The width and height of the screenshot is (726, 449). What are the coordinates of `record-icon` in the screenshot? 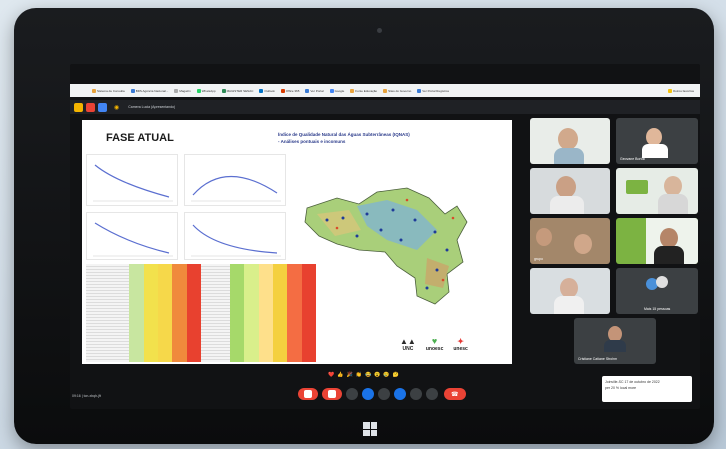 It's located at (78, 107).